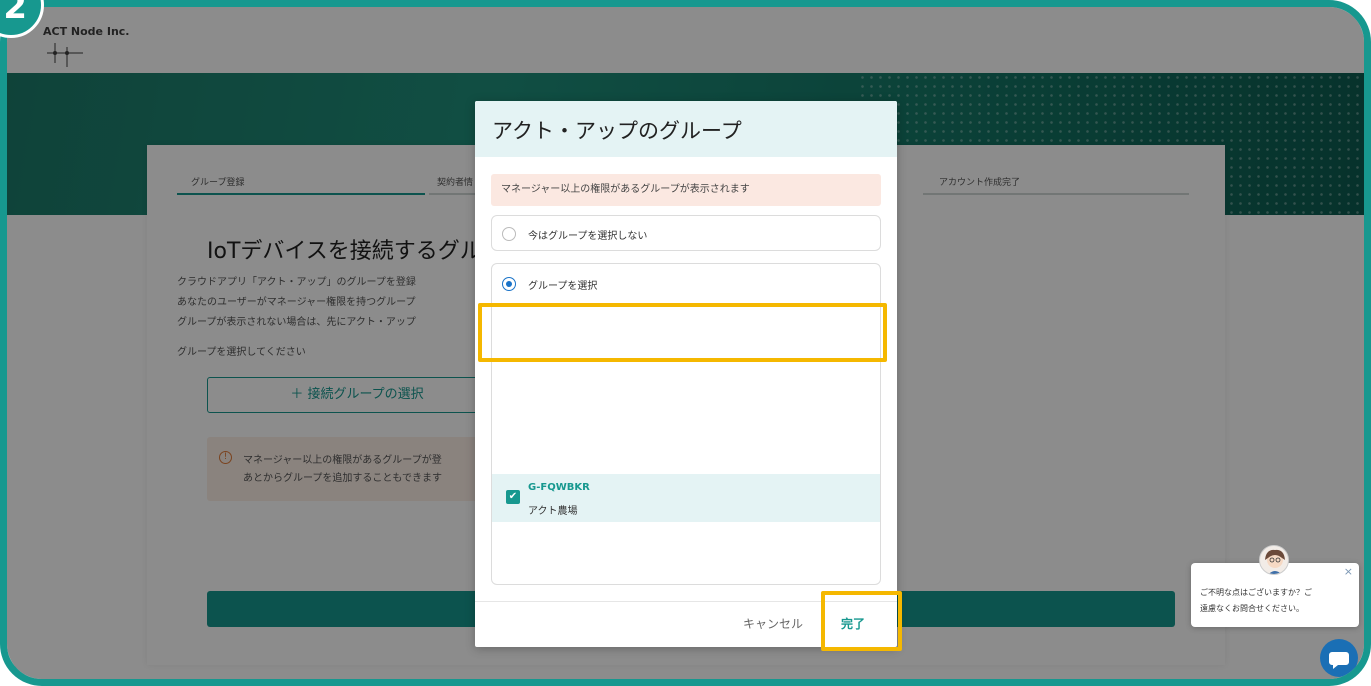 This screenshot has width=1371, height=686. What do you see at coordinates (563, 286) in the screenshot?
I see `option-select-group-label: グループを選択` at bounding box center [563, 286].